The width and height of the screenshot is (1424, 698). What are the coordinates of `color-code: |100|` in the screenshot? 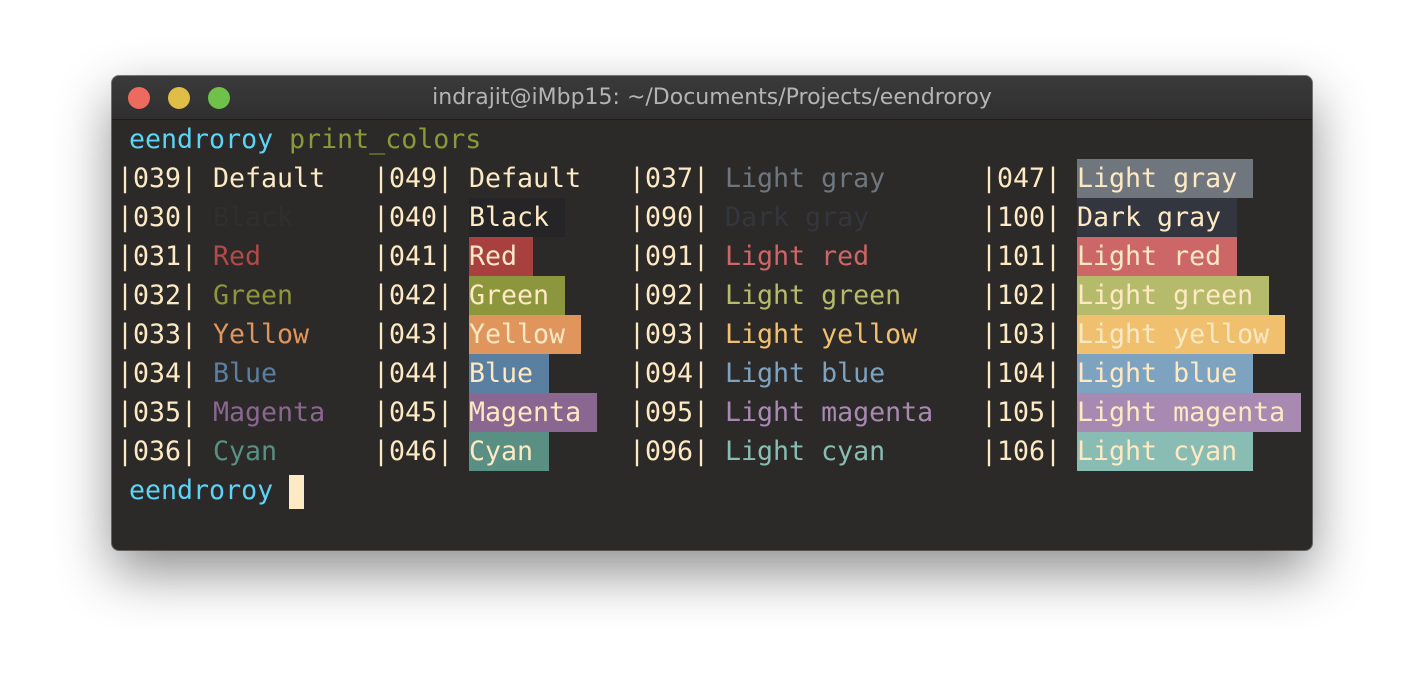 It's located at (1021, 217).